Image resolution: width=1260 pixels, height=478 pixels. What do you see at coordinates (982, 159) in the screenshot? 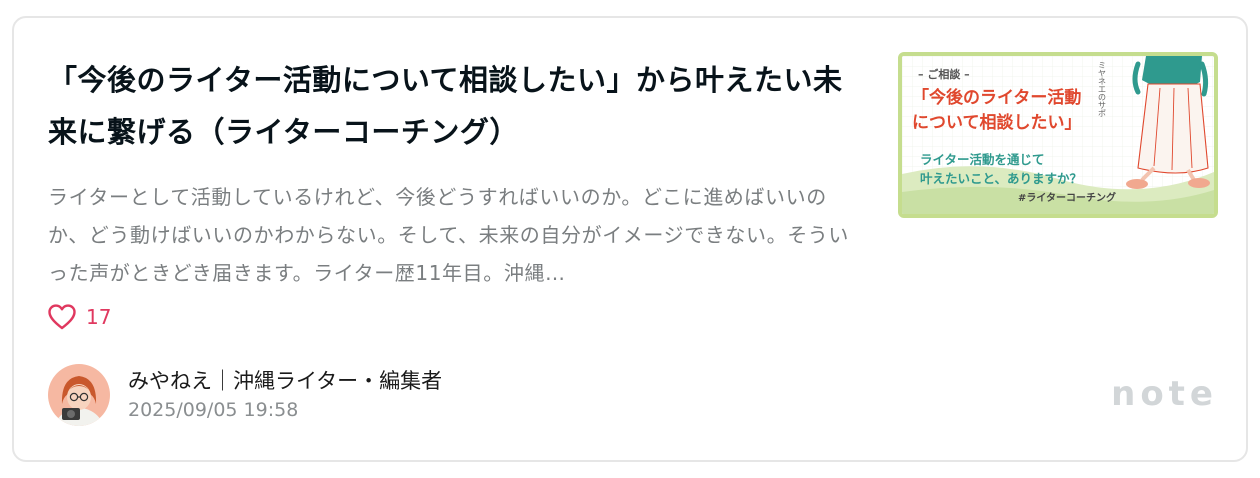
I see `thumb-subtitle-line1: ライター活動を通じて` at bounding box center [982, 159].